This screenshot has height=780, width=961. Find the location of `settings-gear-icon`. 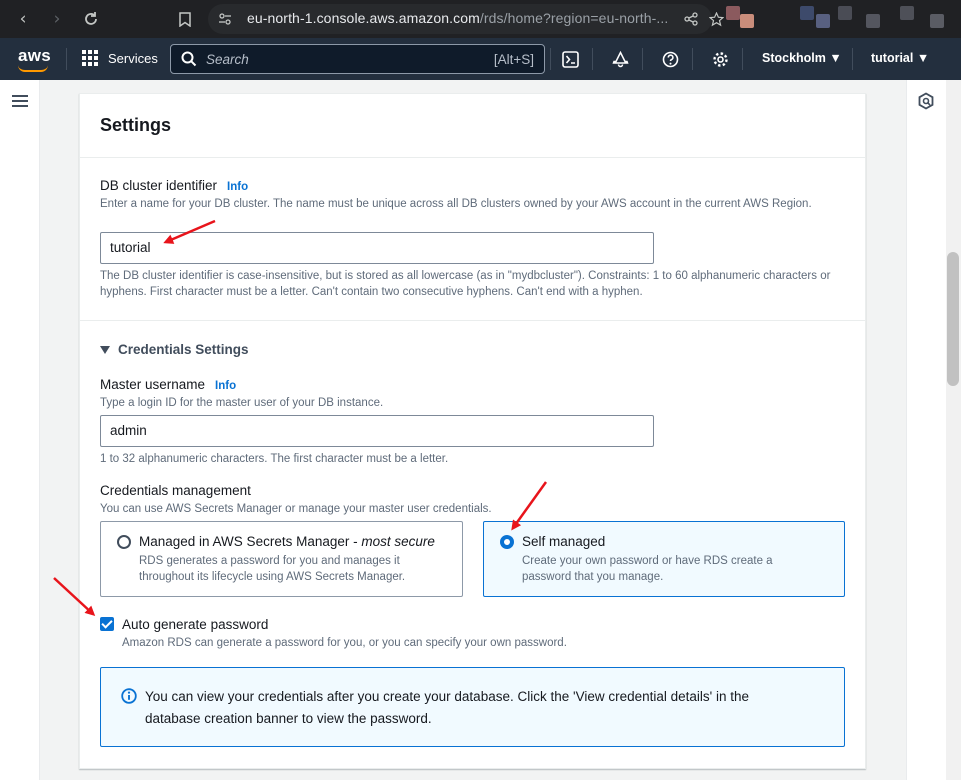

settings-gear-icon is located at coordinates (720, 59).